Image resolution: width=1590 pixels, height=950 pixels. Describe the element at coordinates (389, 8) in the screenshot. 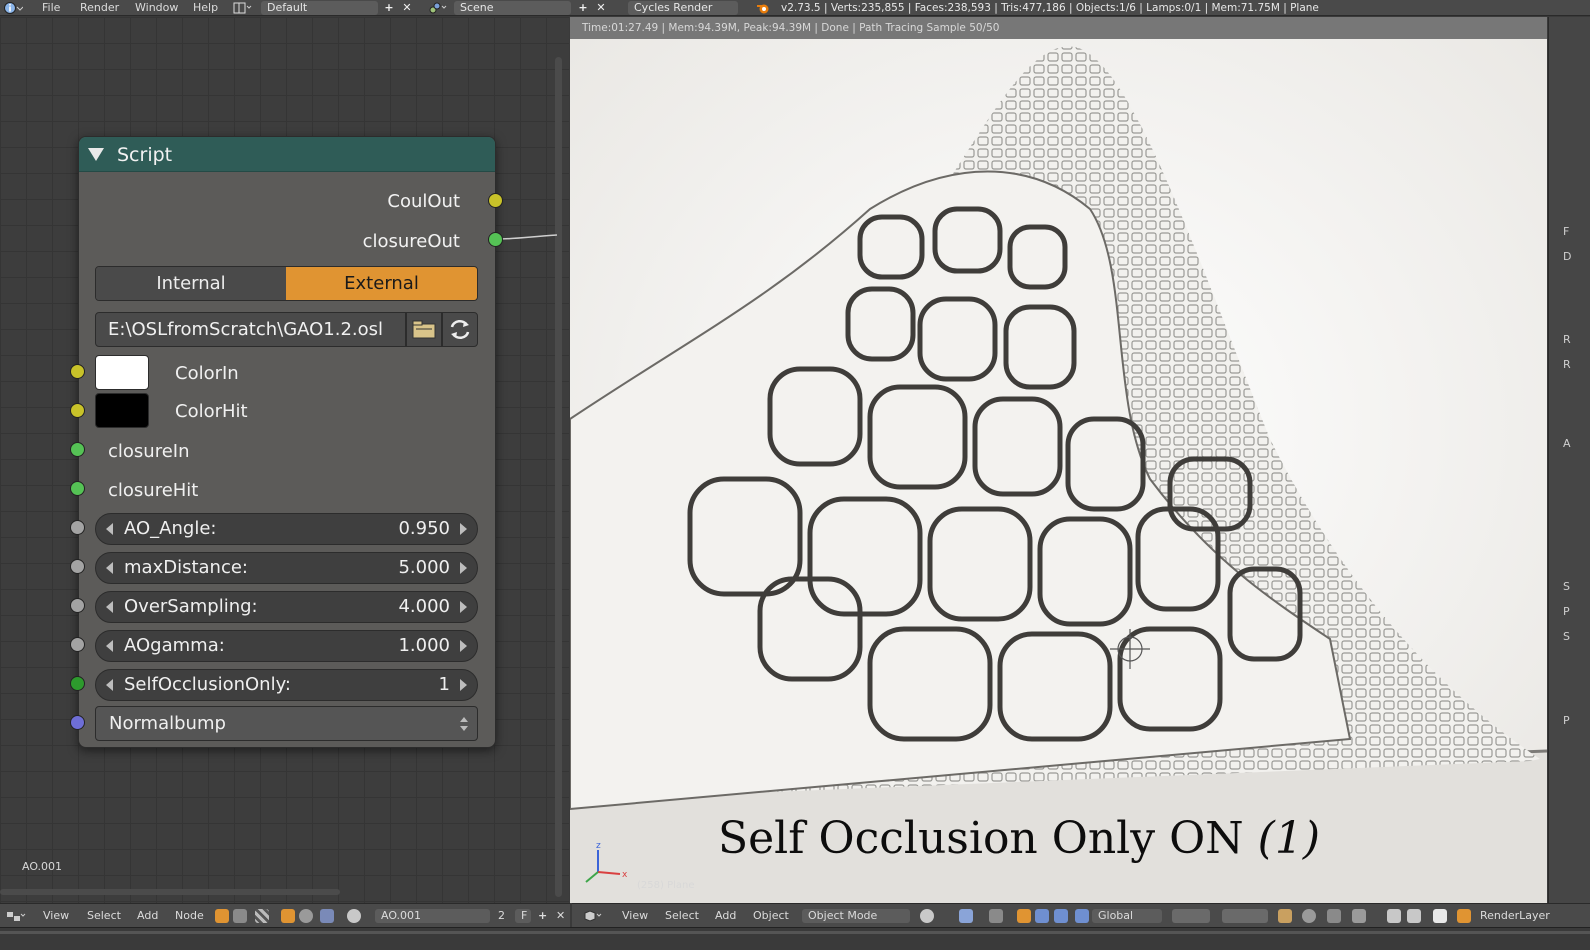

I see `add-layout-button: +` at that location.